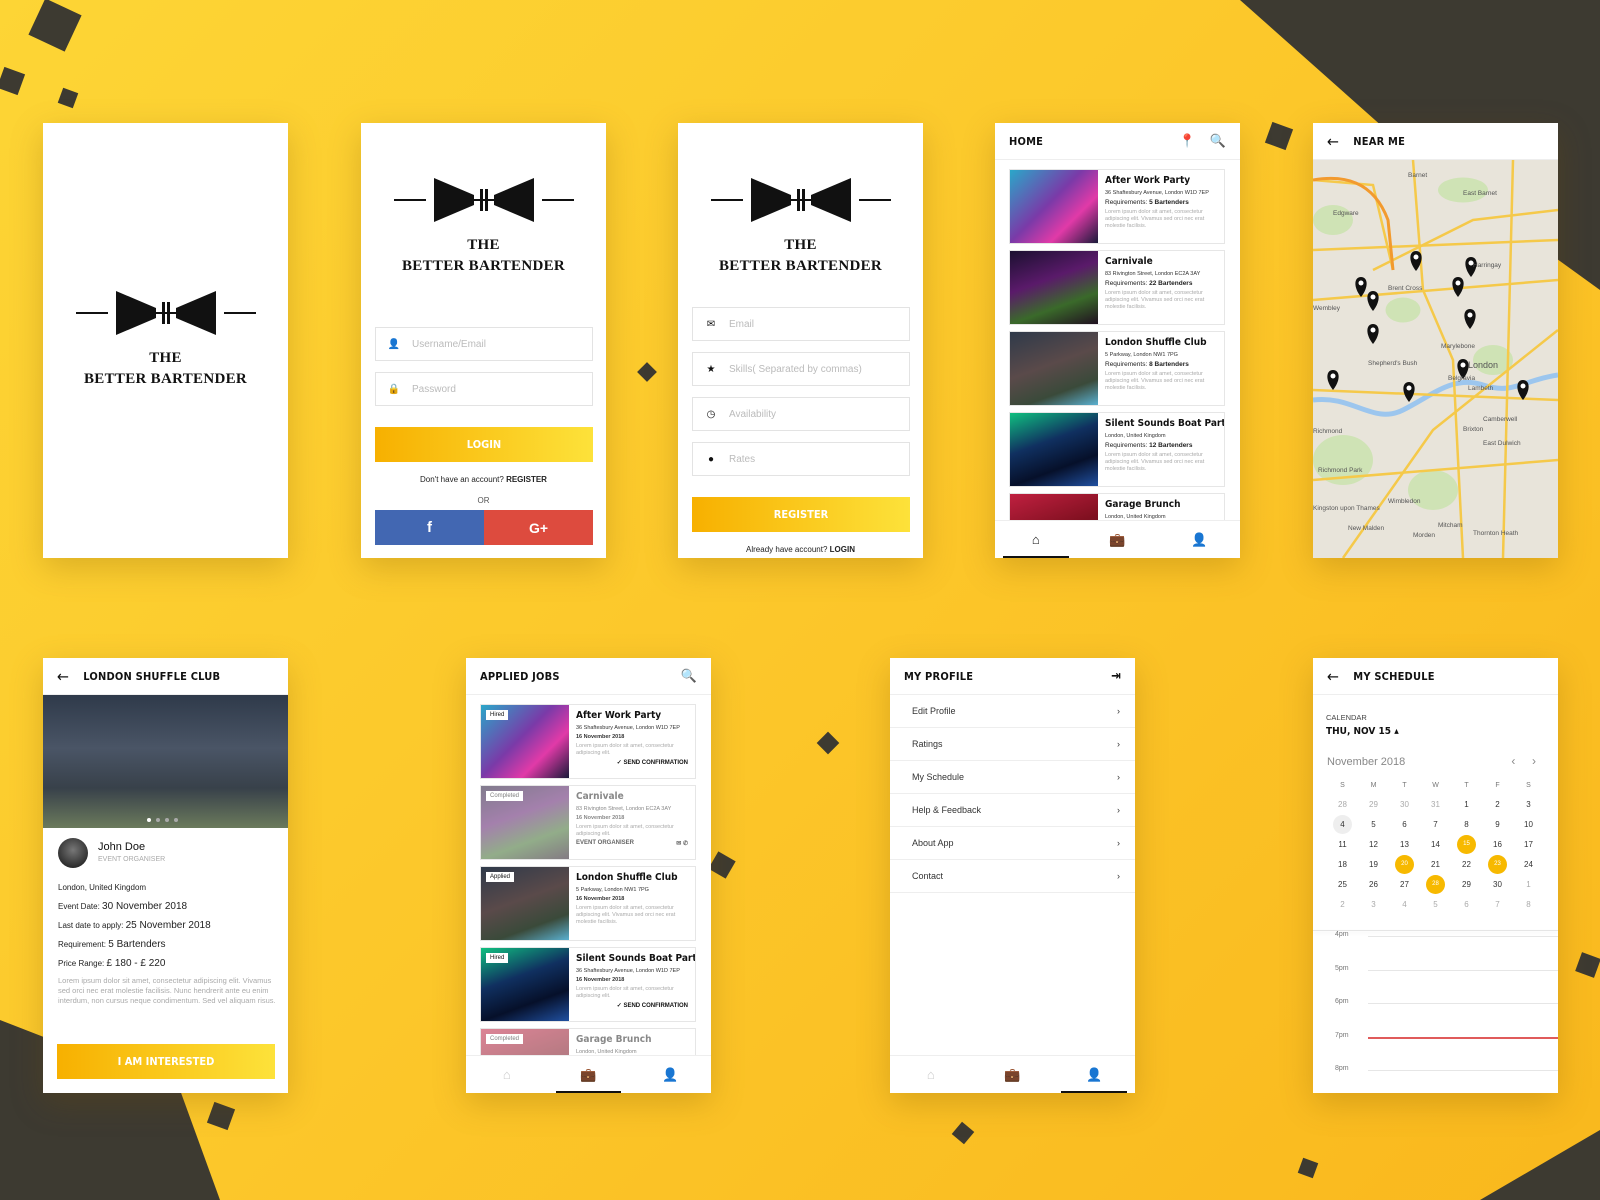 This screenshot has height=1200, width=1600. Describe the element at coordinates (1012, 843) in the screenshot. I see `profile-menu-item: About App ›` at that location.